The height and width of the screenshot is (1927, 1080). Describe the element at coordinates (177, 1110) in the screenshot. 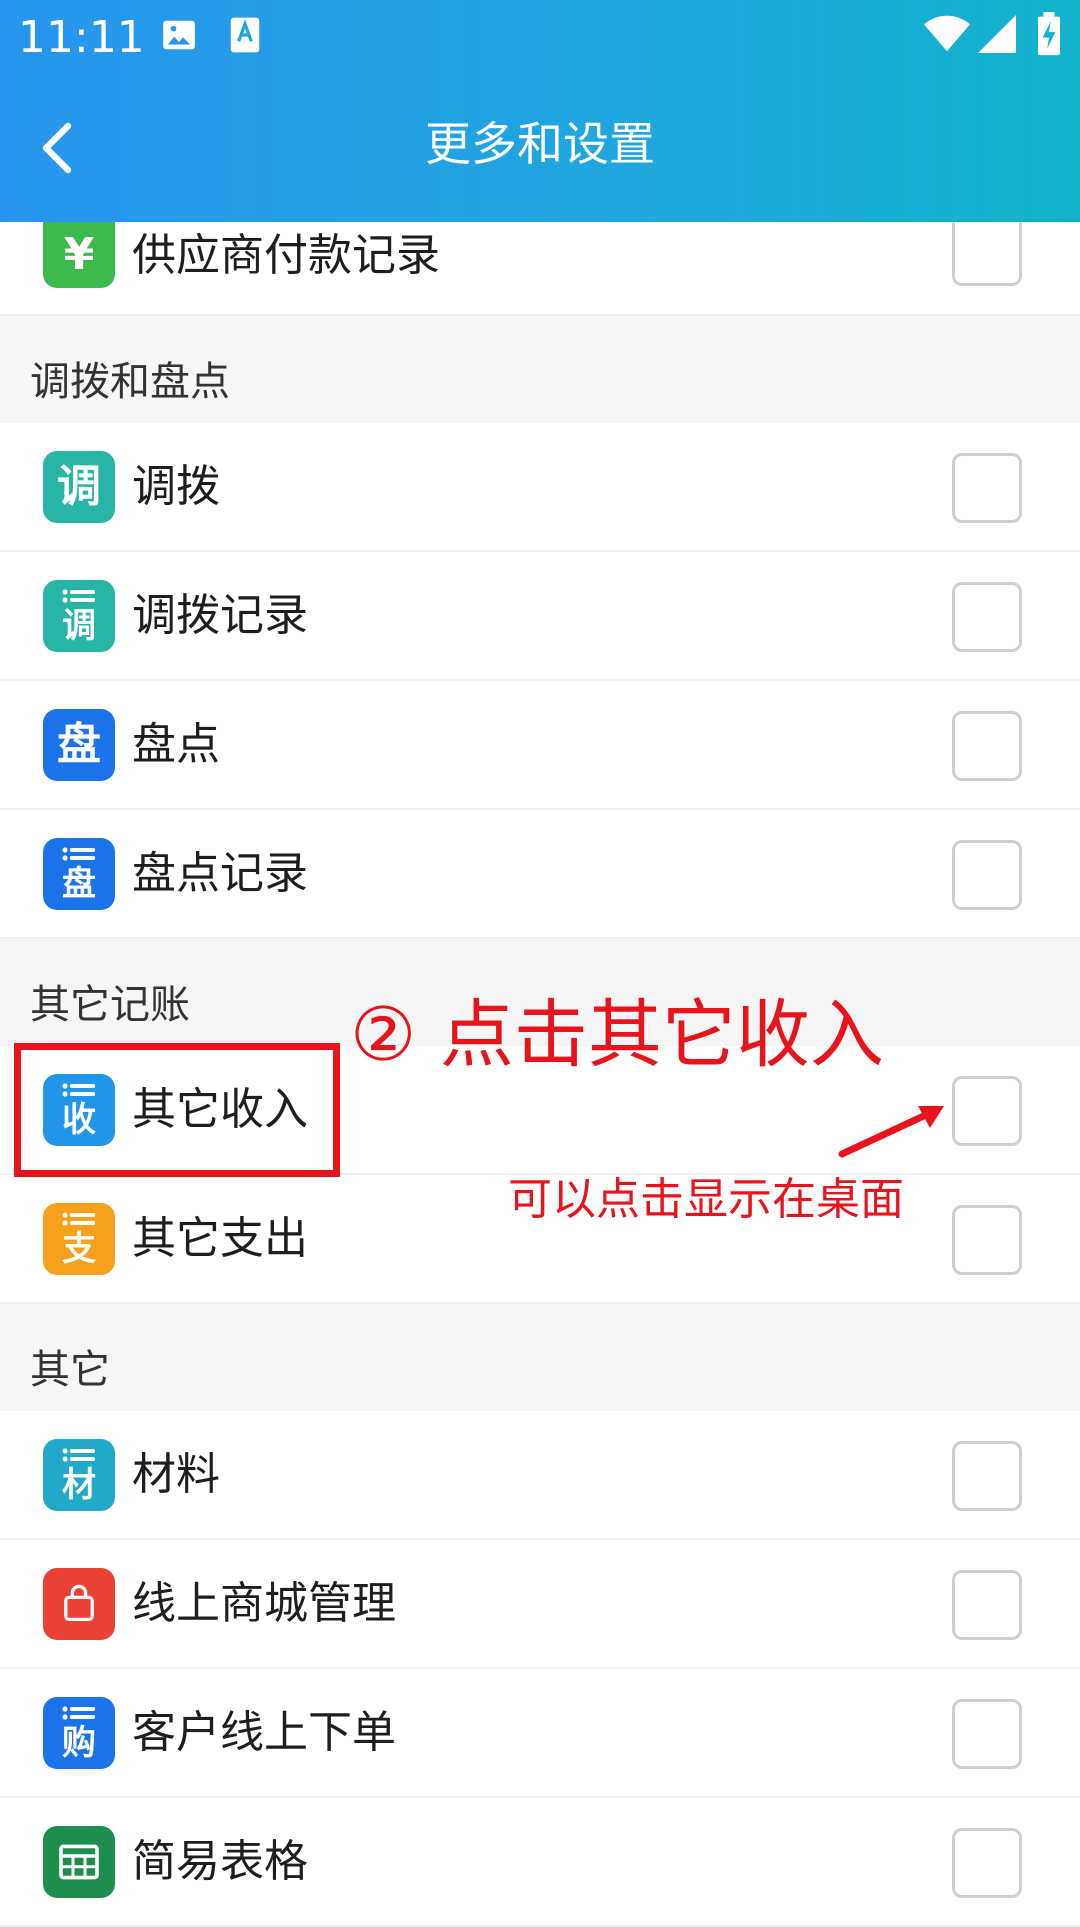

I see `highlight-box` at that location.